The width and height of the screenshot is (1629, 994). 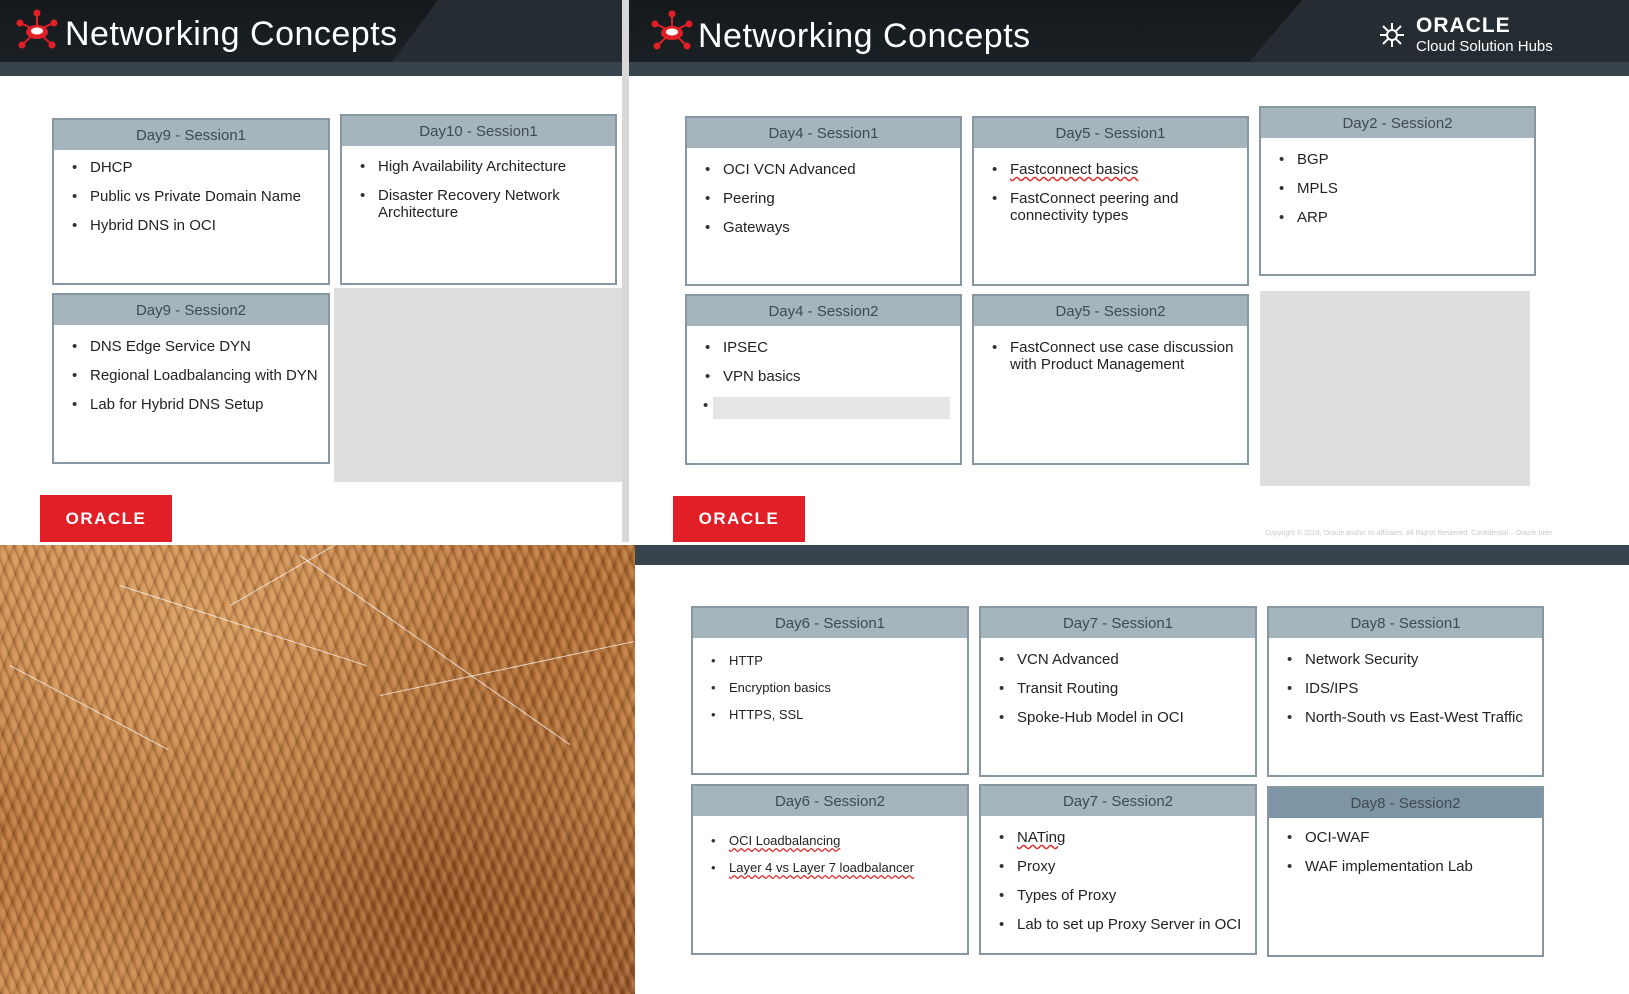 I want to click on topic-item: HTTP, so click(x=834, y=660).